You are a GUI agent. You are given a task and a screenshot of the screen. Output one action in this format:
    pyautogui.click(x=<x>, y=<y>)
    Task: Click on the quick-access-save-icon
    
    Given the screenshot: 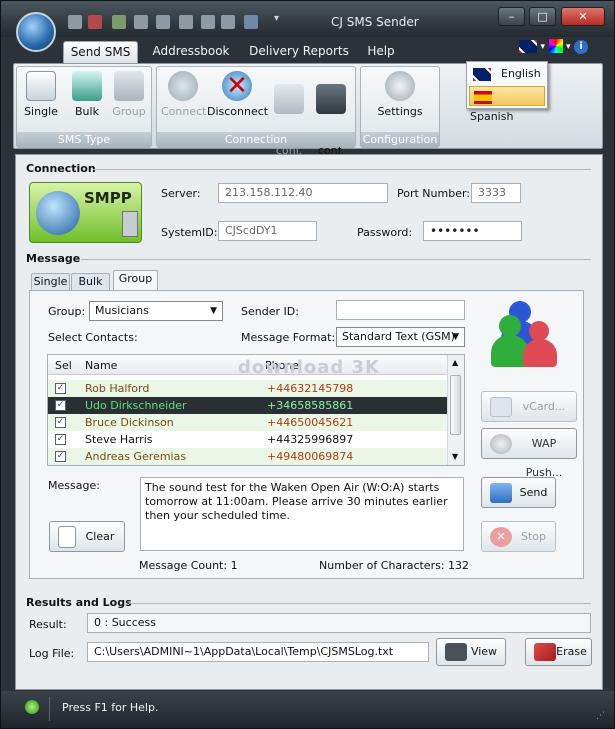 What is the action you would take?
    pyautogui.click(x=141, y=22)
    